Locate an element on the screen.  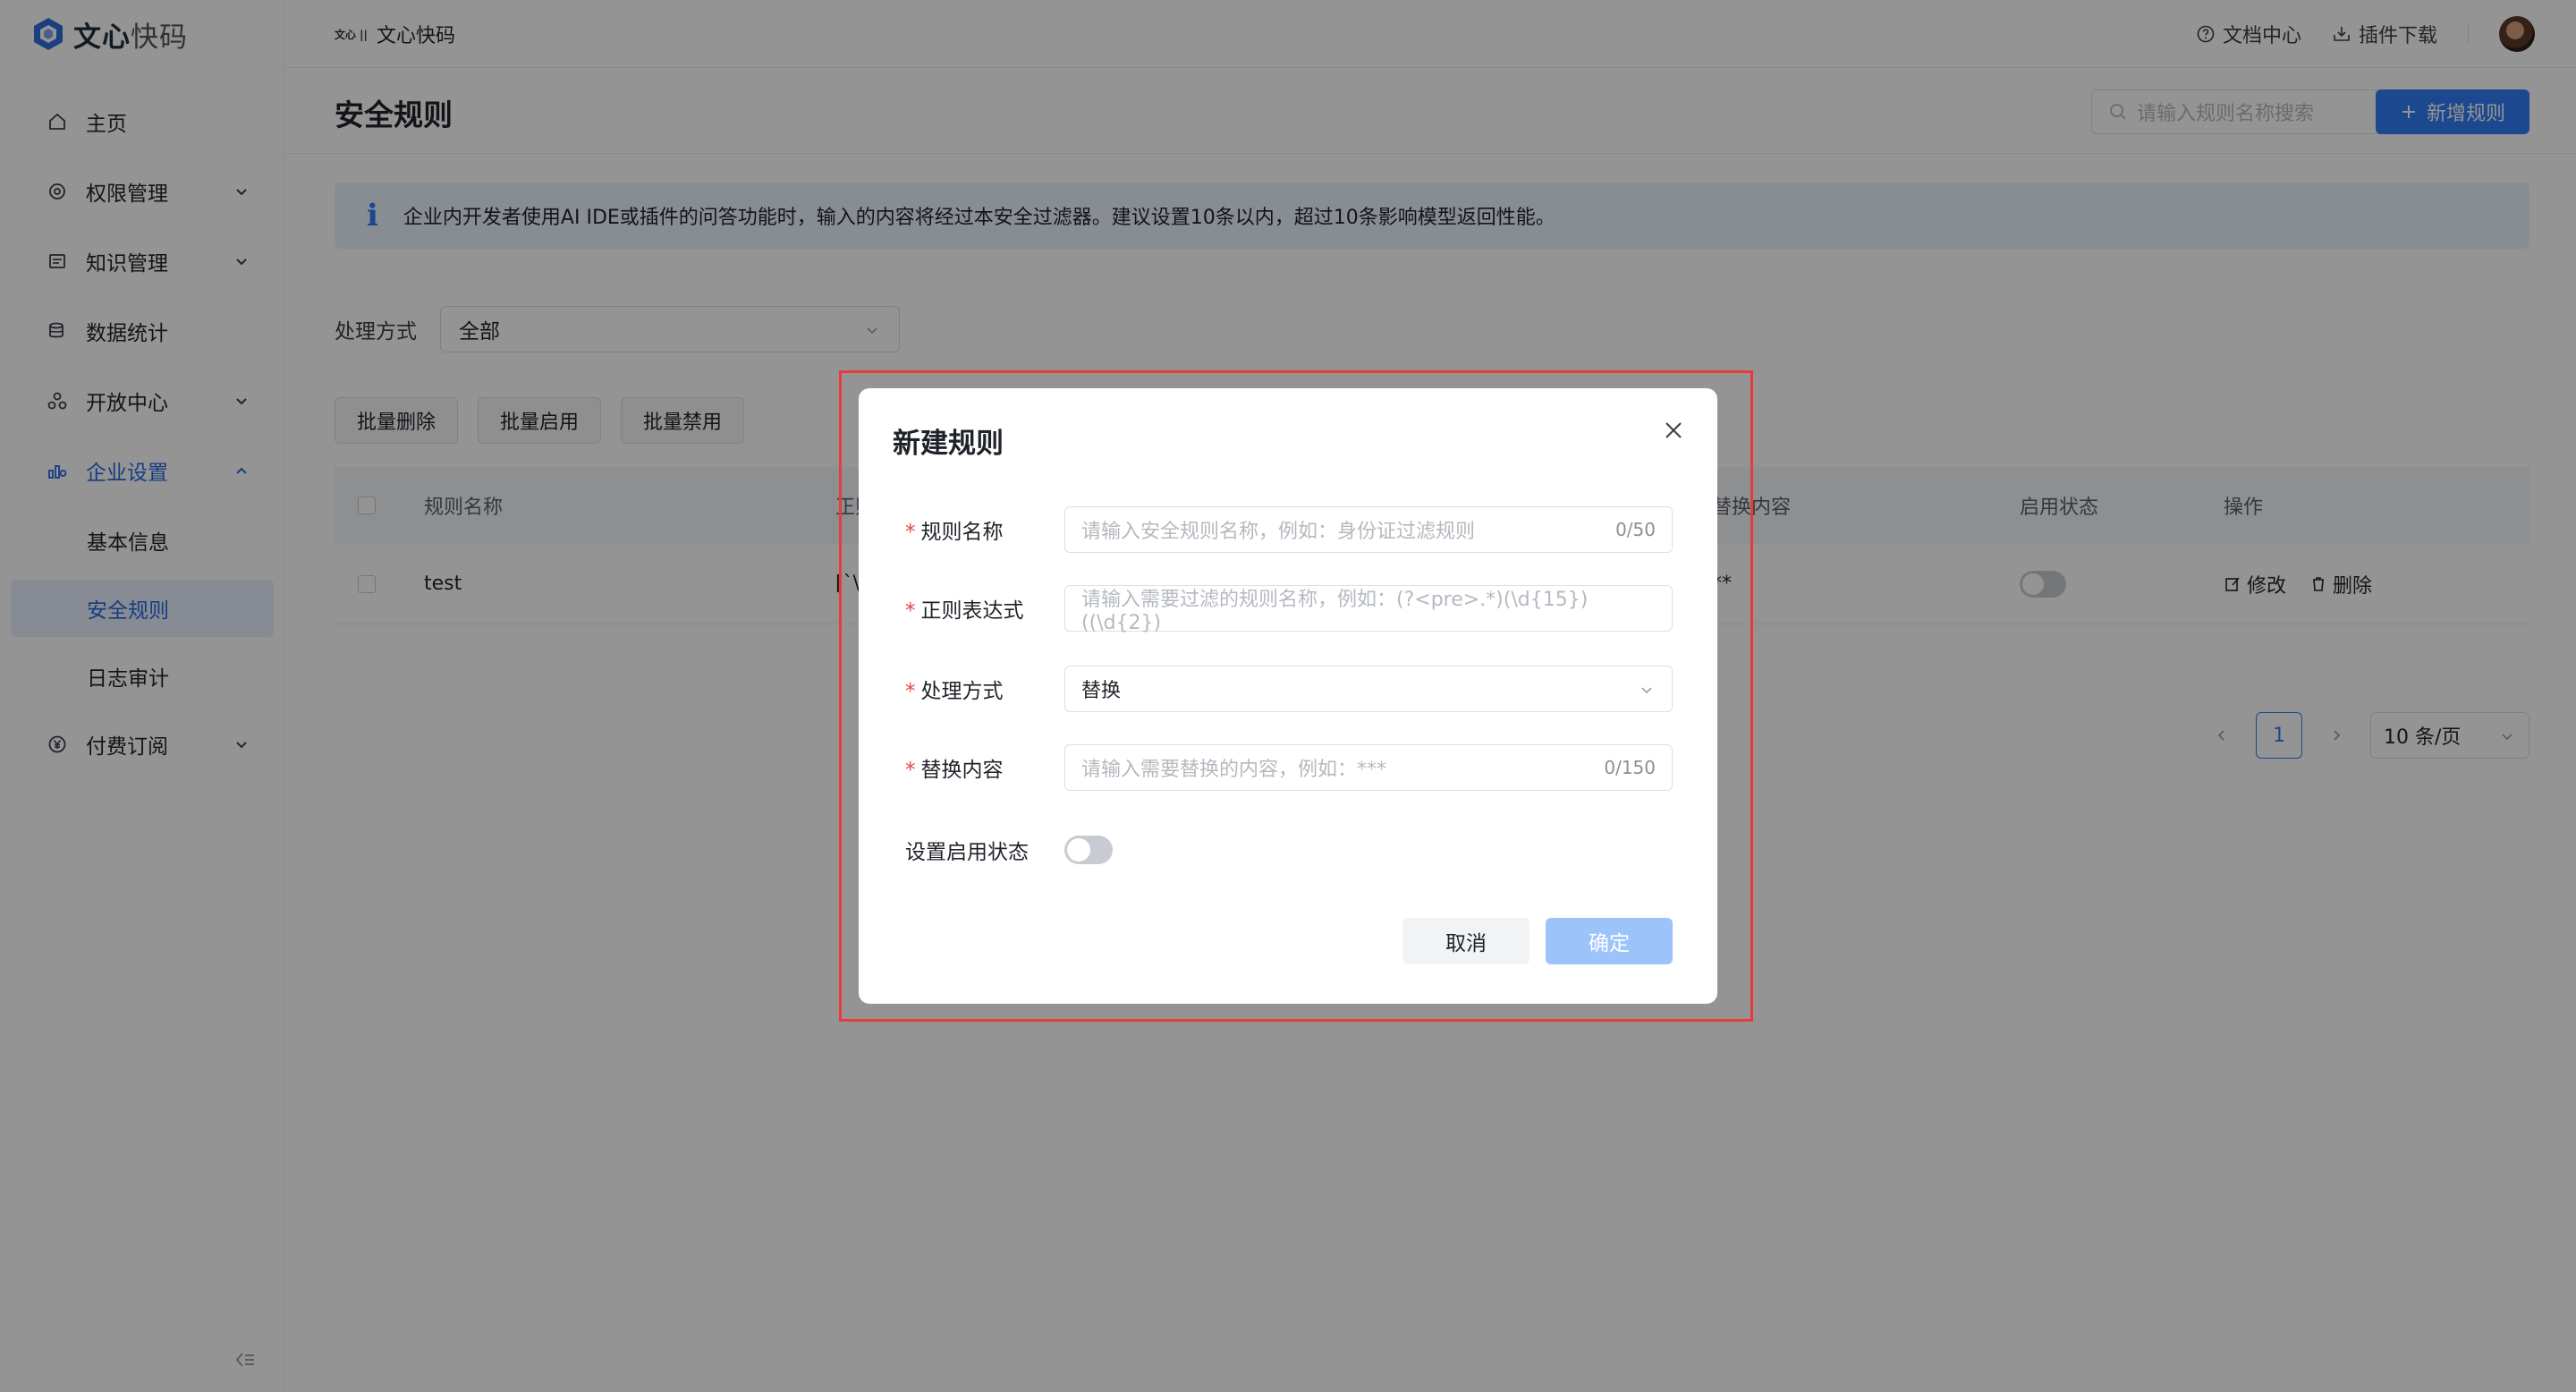
form-row-name: * 规则名称 请输入安全规则名称，例如：身份证过滤规则 0/50 is located at coordinates (1294, 529).